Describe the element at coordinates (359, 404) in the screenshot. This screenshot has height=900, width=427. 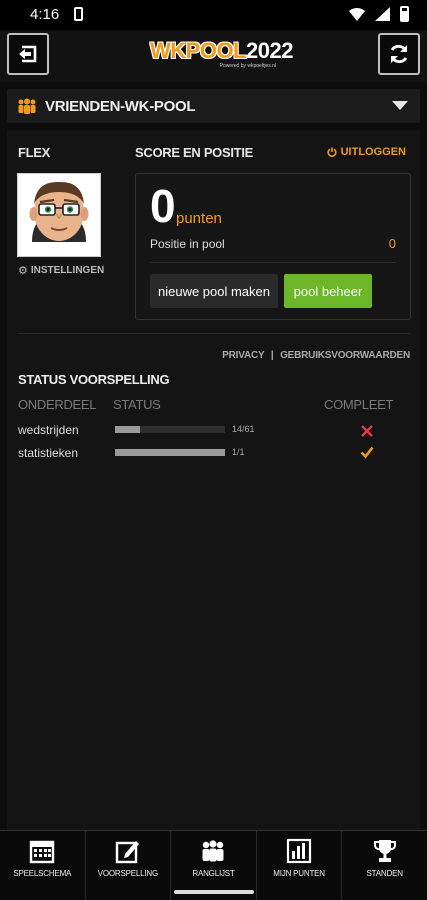
I see `column-header-complete: COMPLEET` at that location.